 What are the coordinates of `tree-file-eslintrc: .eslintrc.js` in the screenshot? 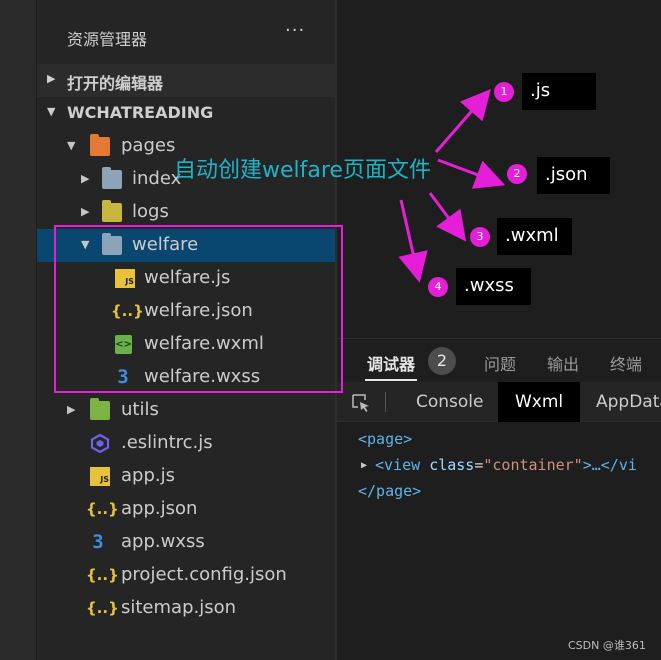 It's located at (186, 443).